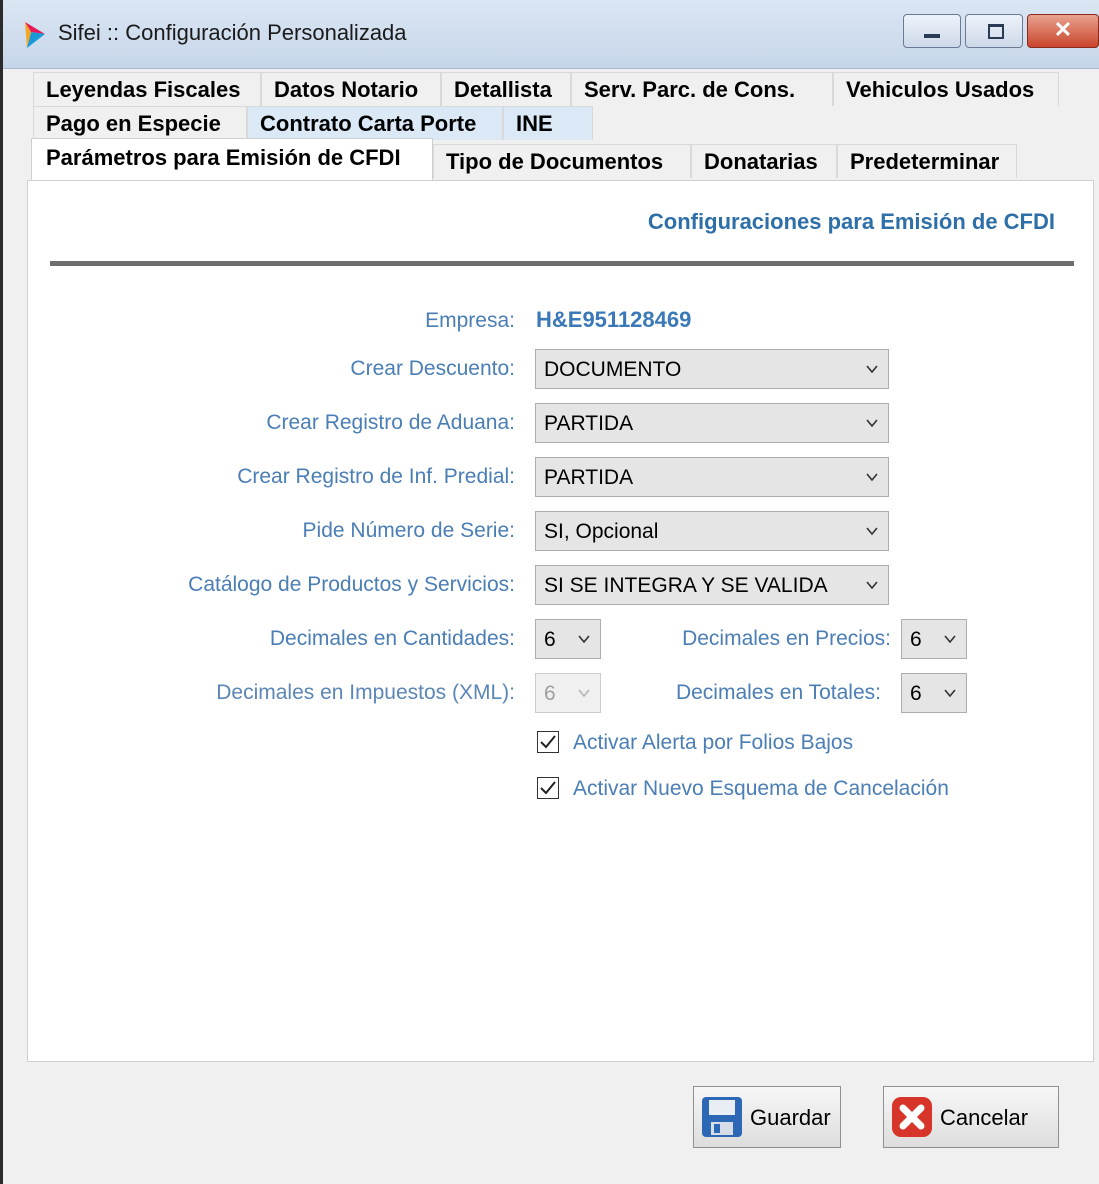 The height and width of the screenshot is (1184, 1099). Describe the element at coordinates (232, 160) in the screenshot. I see `tab-parametros-emision-cfdi: Parámetros para Emisión de CFDI` at that location.